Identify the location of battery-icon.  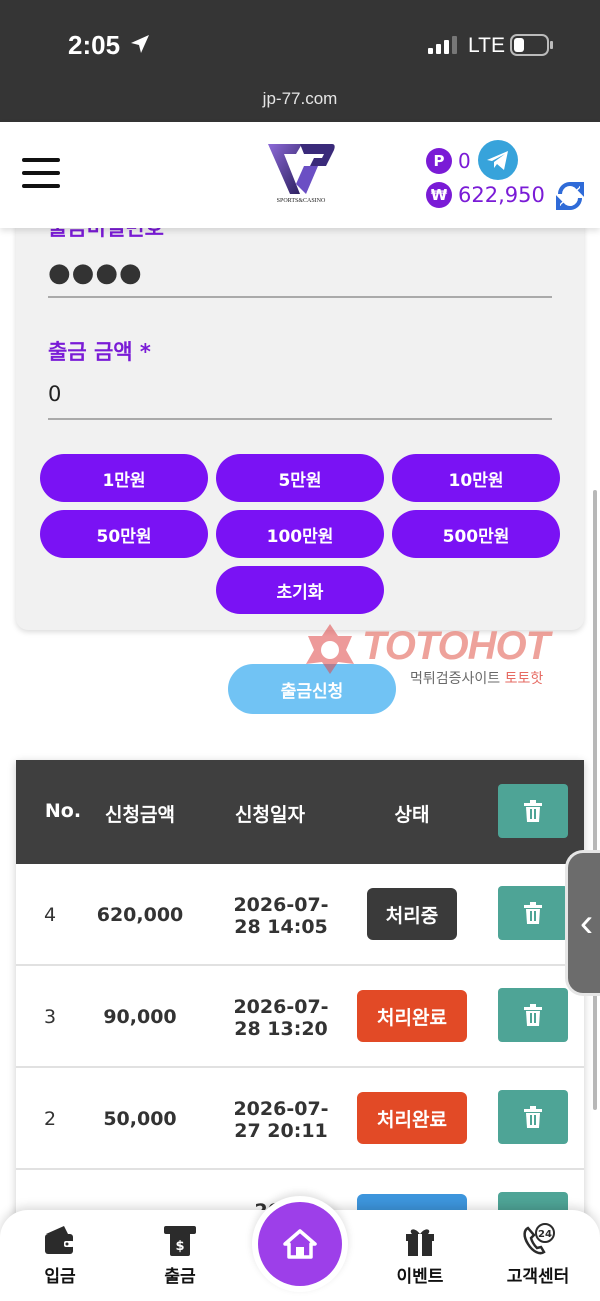
(531, 45).